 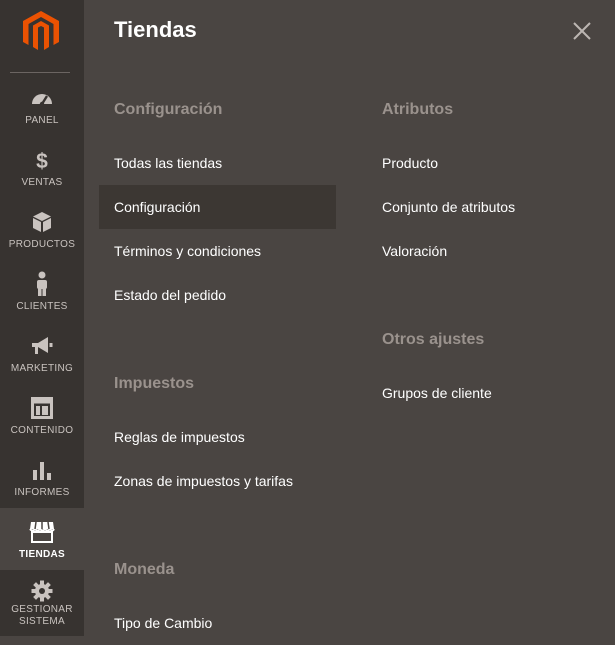 What do you see at coordinates (168, 109) in the screenshot?
I see `section-title-configuracion: Configuración` at bounding box center [168, 109].